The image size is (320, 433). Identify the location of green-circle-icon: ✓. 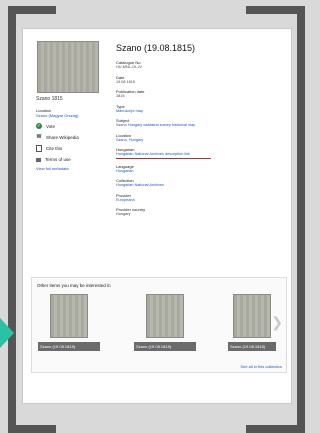
(39, 126).